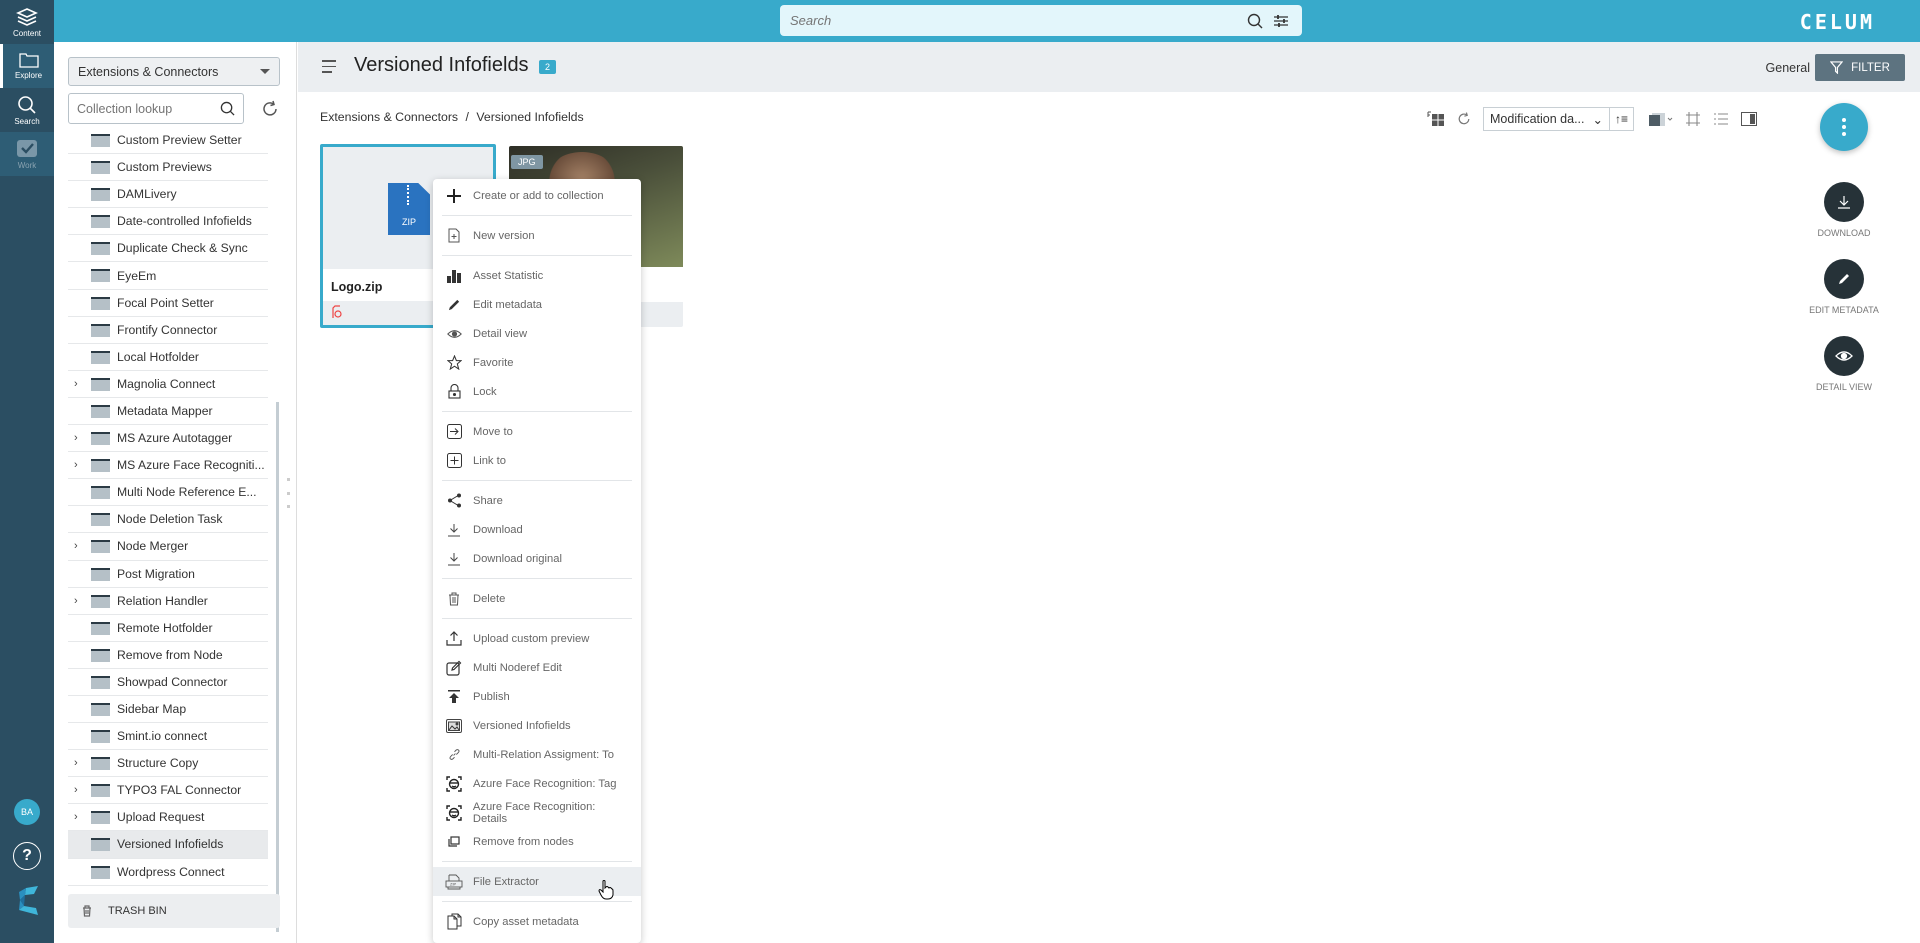 The image size is (1920, 943). I want to click on menu-item-lock: Lock, so click(537, 391).